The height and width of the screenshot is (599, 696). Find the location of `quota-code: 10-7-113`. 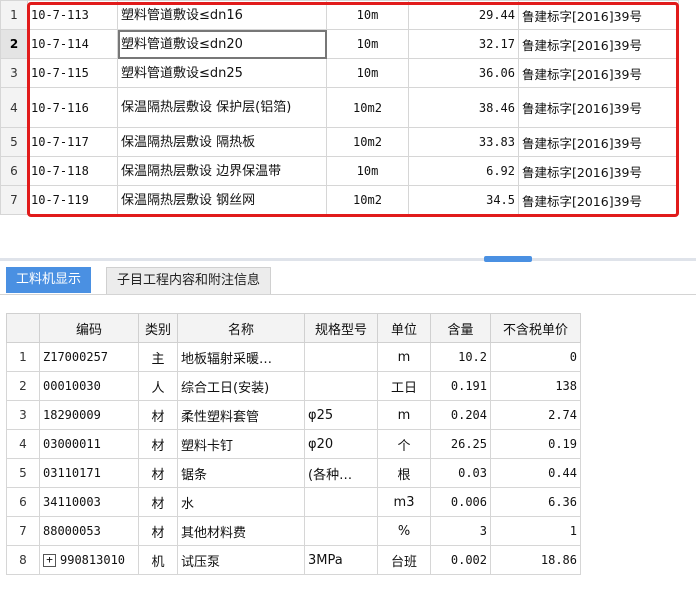

quota-code: 10-7-113 is located at coordinates (72, 15).